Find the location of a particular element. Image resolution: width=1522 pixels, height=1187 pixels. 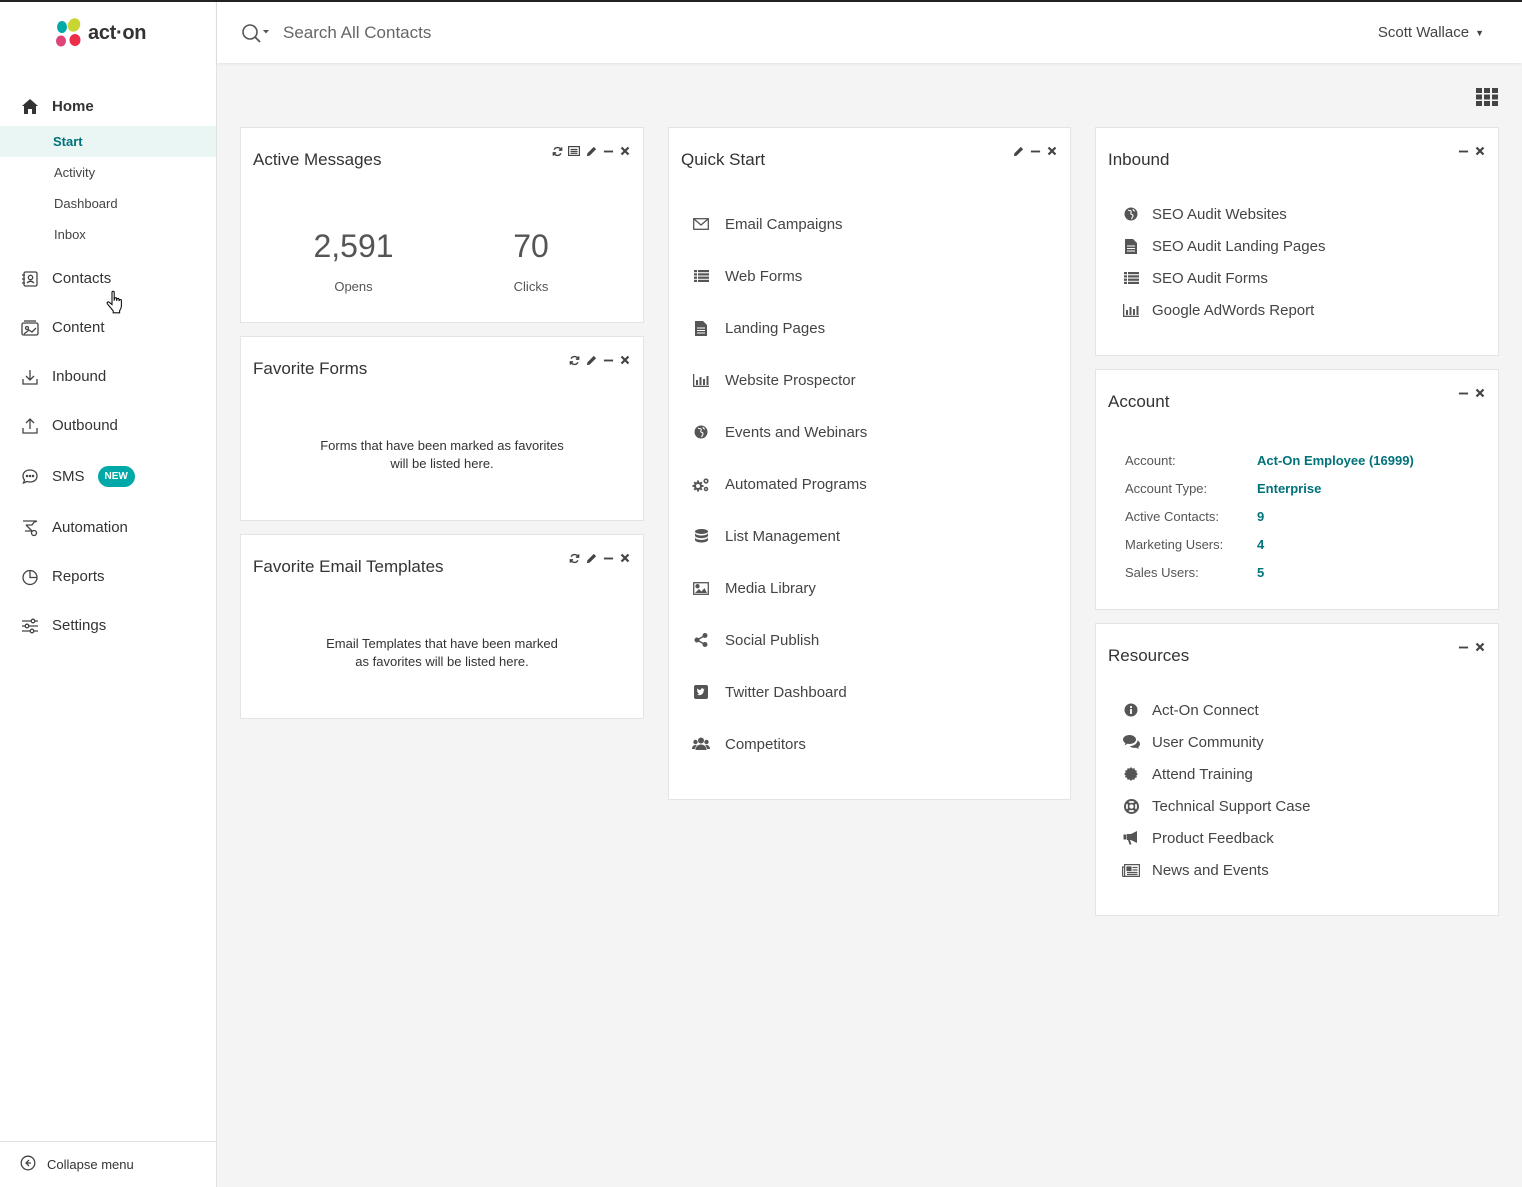

quick-start-label: Social Publish is located at coordinates (772, 640).